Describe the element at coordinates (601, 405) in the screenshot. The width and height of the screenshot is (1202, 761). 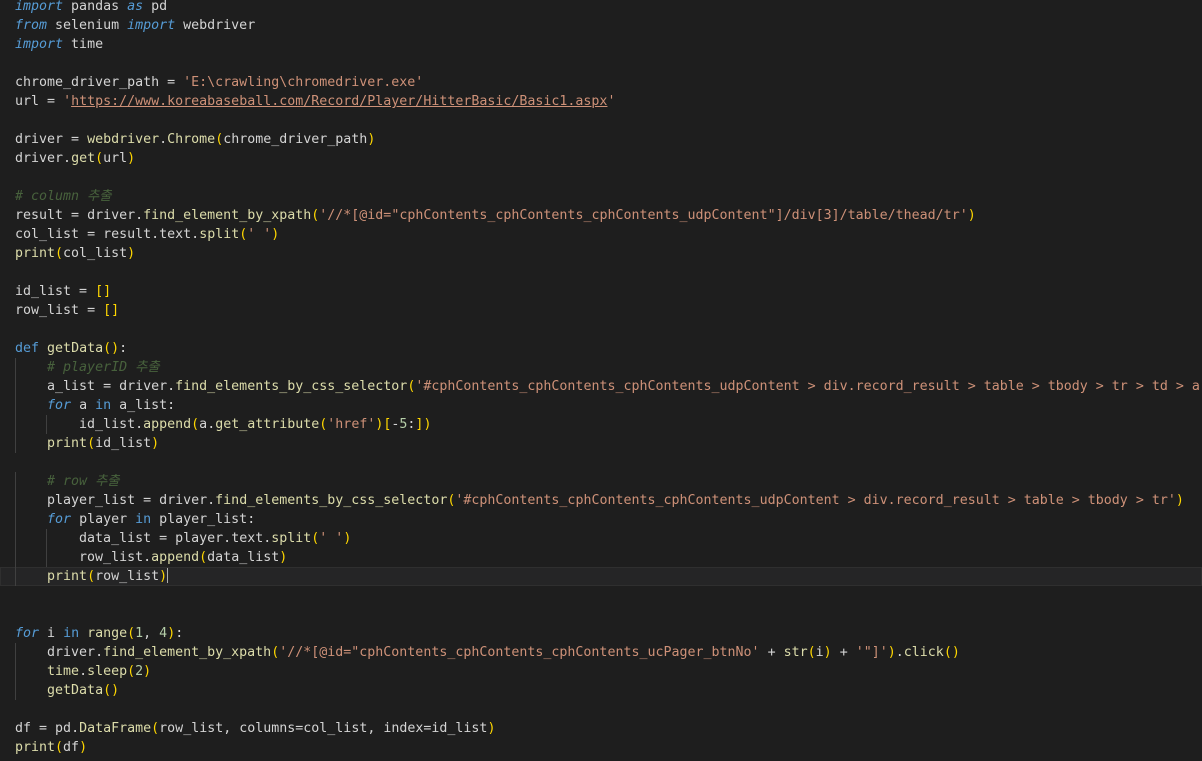
I see `code-line: for a in a_list:` at that location.